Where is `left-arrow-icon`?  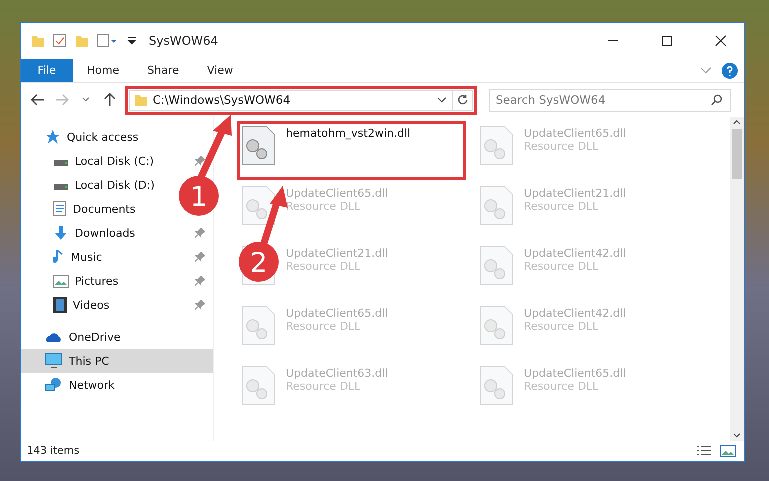 left-arrow-icon is located at coordinates (38, 100).